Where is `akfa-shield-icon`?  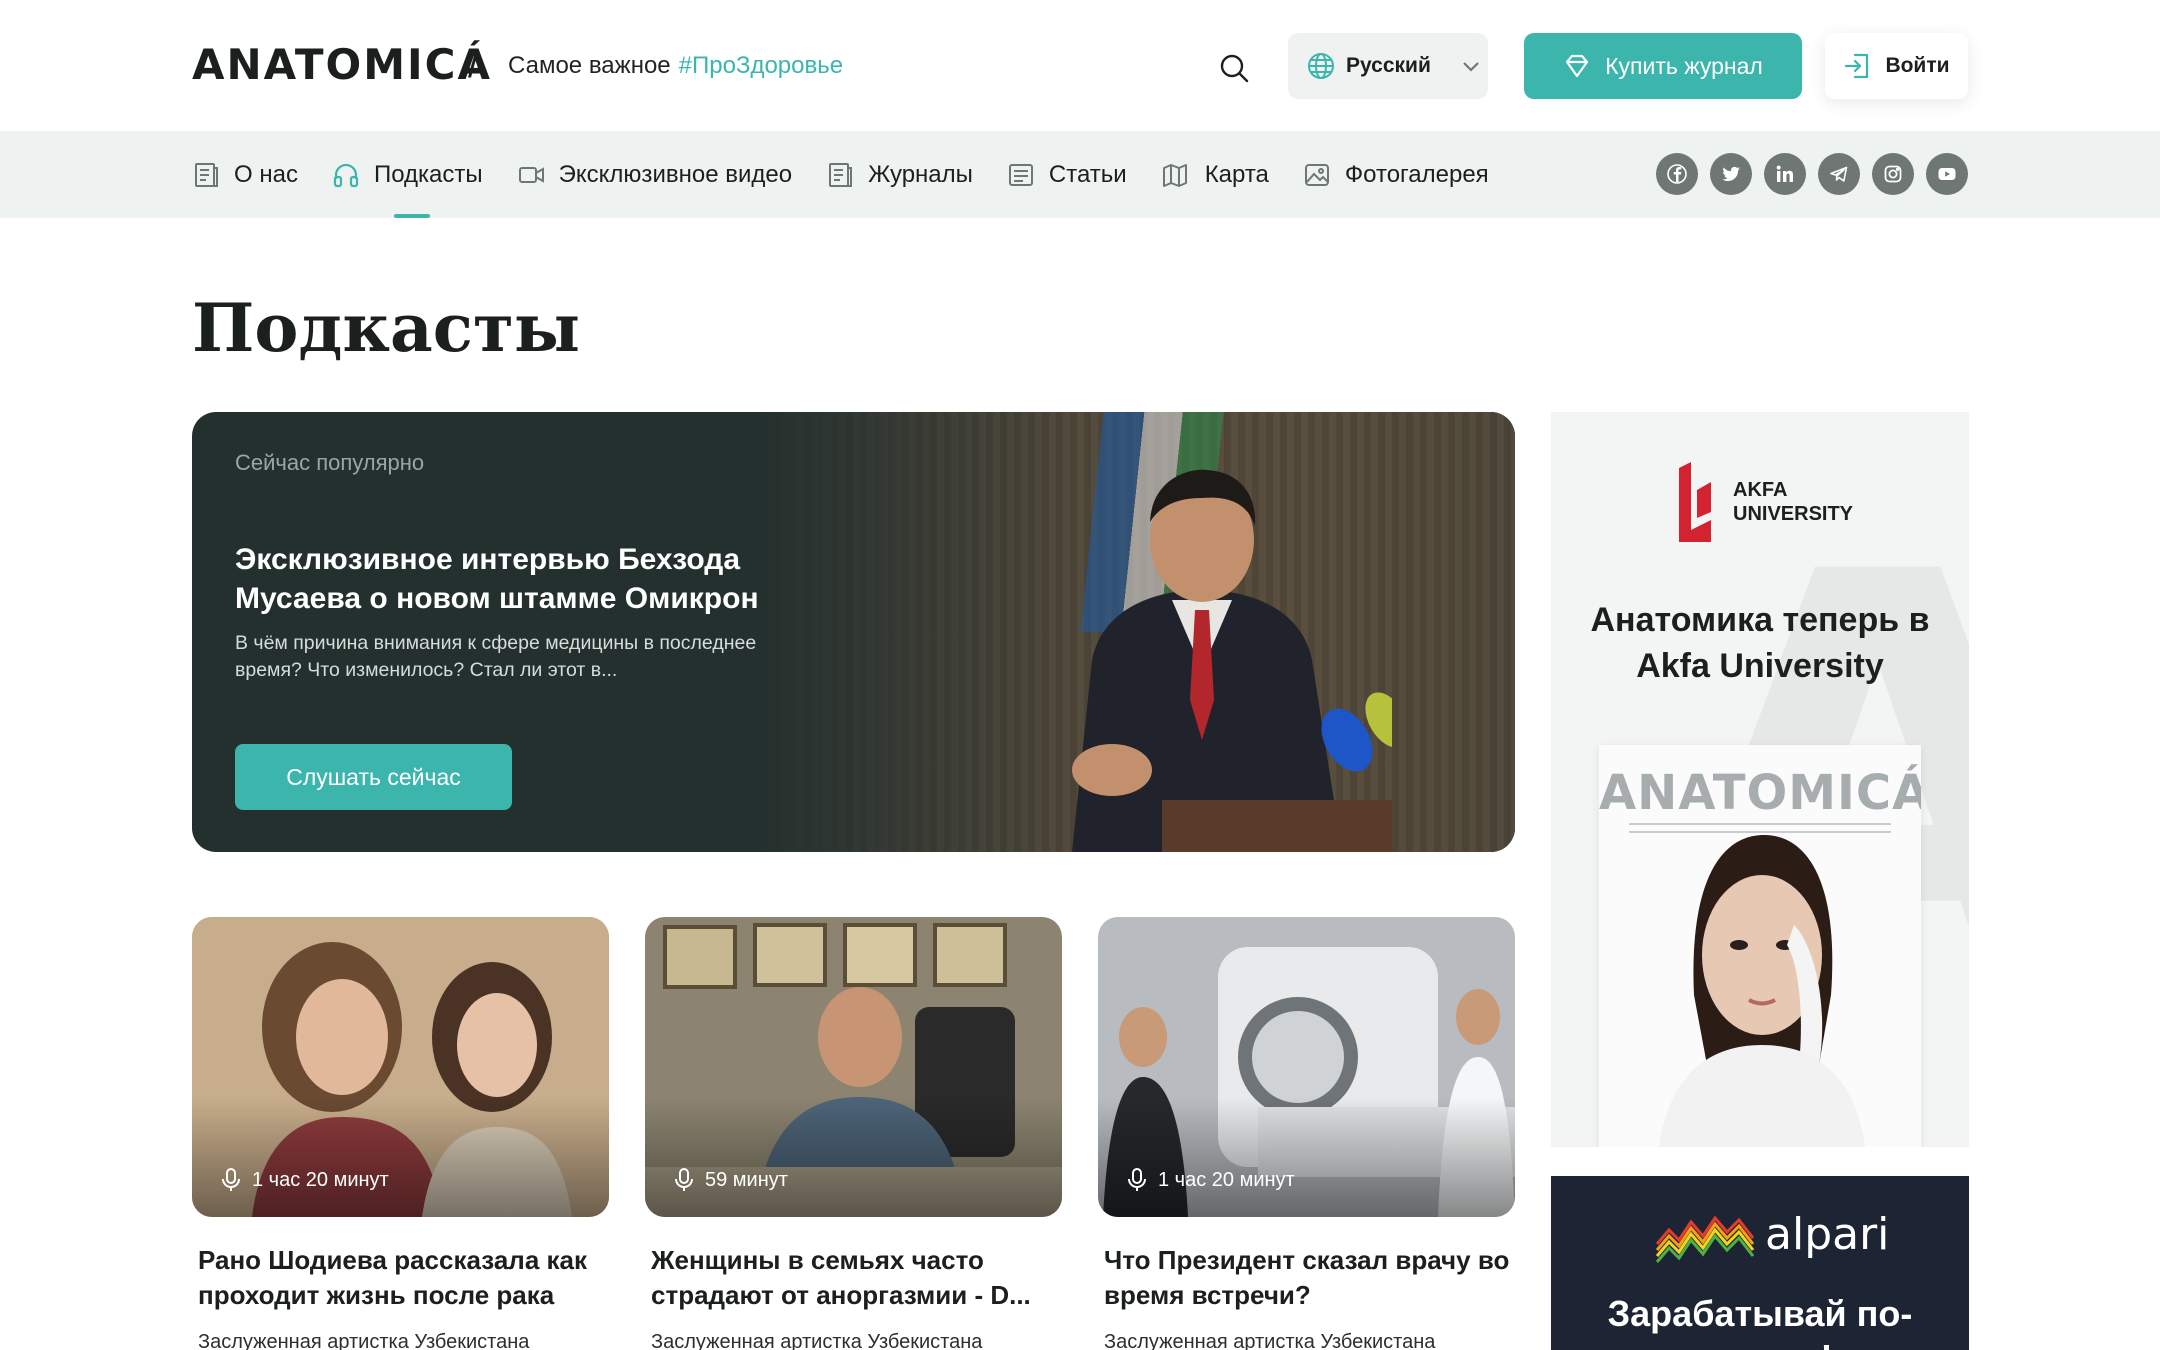
akfa-shield-icon is located at coordinates (1695, 502).